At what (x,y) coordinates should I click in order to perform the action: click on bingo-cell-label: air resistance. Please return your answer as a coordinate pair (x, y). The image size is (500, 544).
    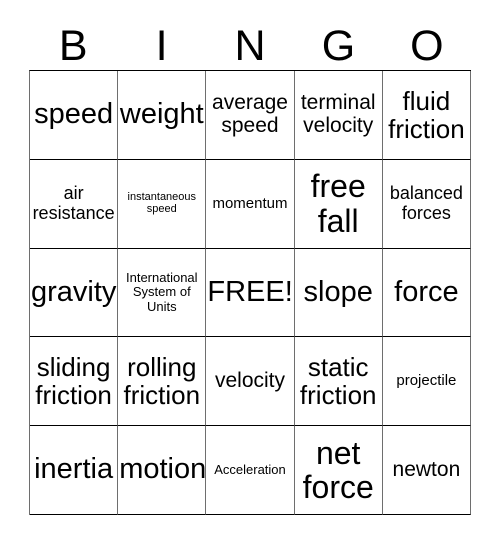
    Looking at the image, I should click on (73, 203).